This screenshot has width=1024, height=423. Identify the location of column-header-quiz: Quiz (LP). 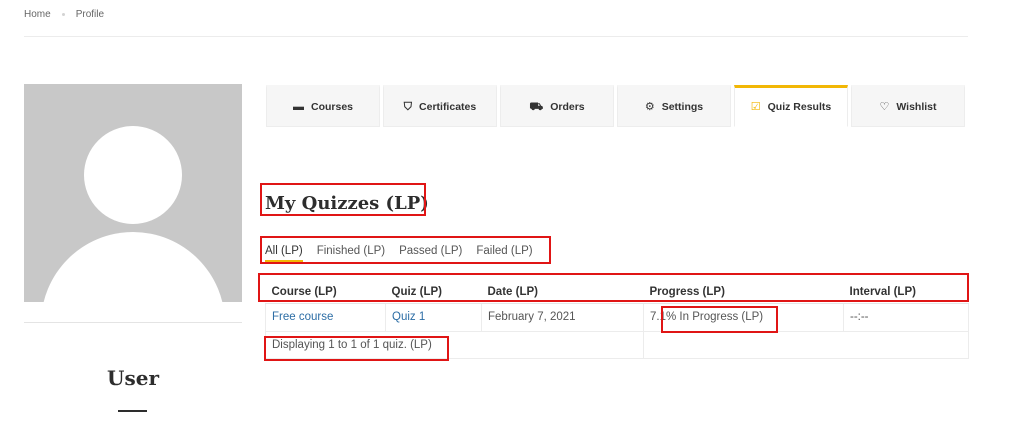
(433, 293).